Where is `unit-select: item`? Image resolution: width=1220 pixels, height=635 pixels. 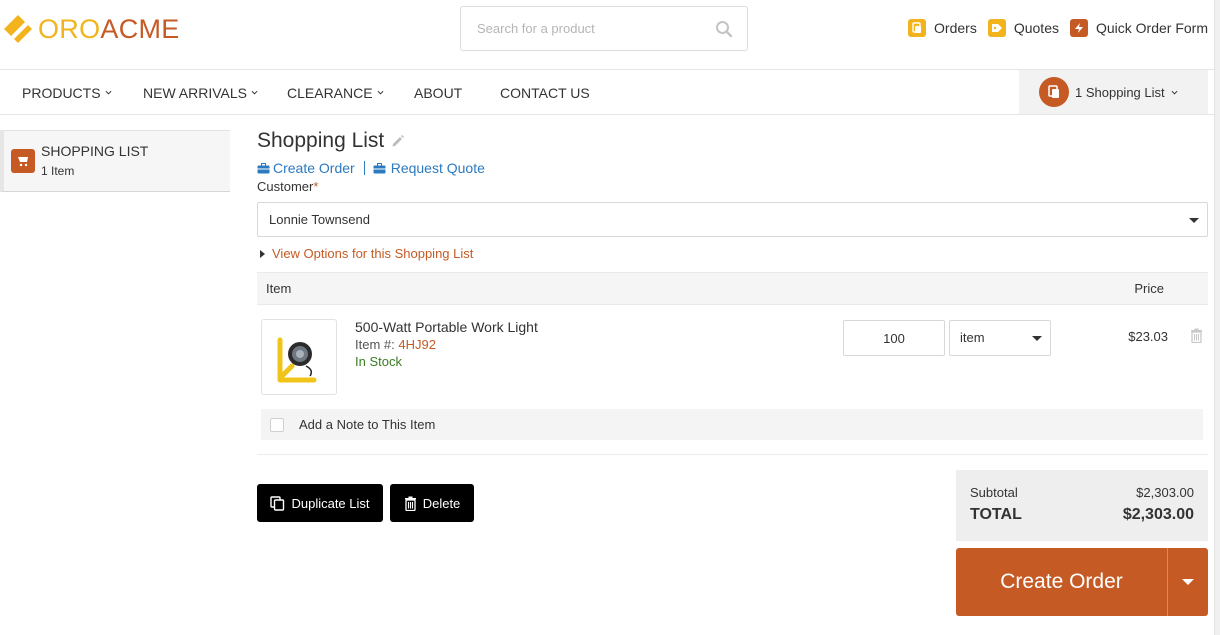
unit-select: item is located at coordinates (1000, 338).